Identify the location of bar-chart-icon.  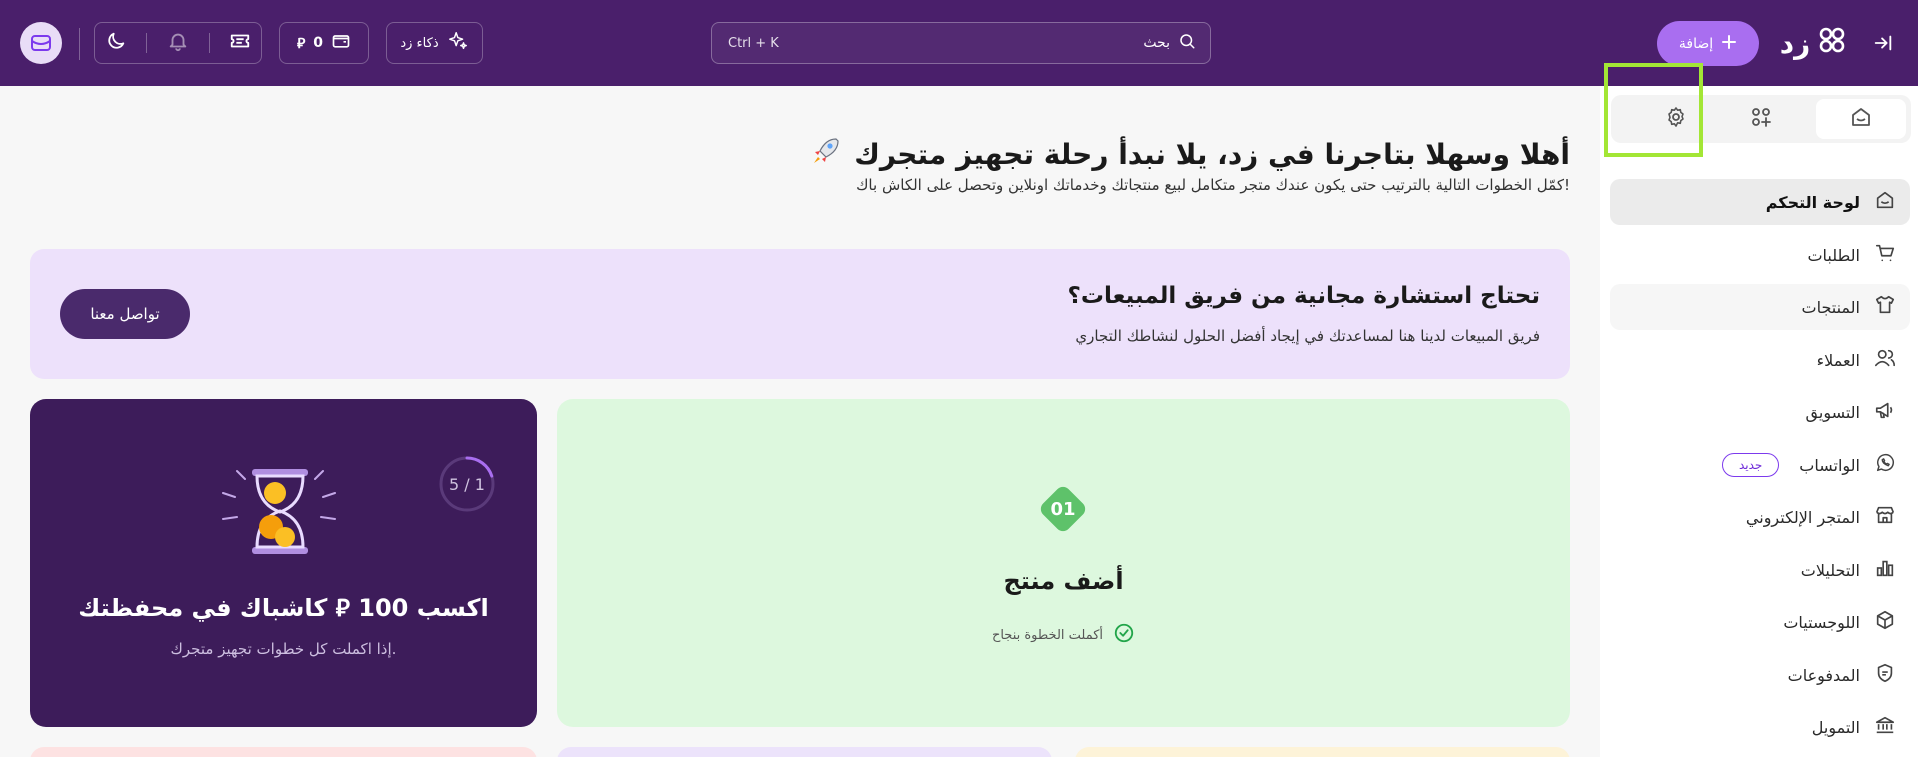
(1885, 570).